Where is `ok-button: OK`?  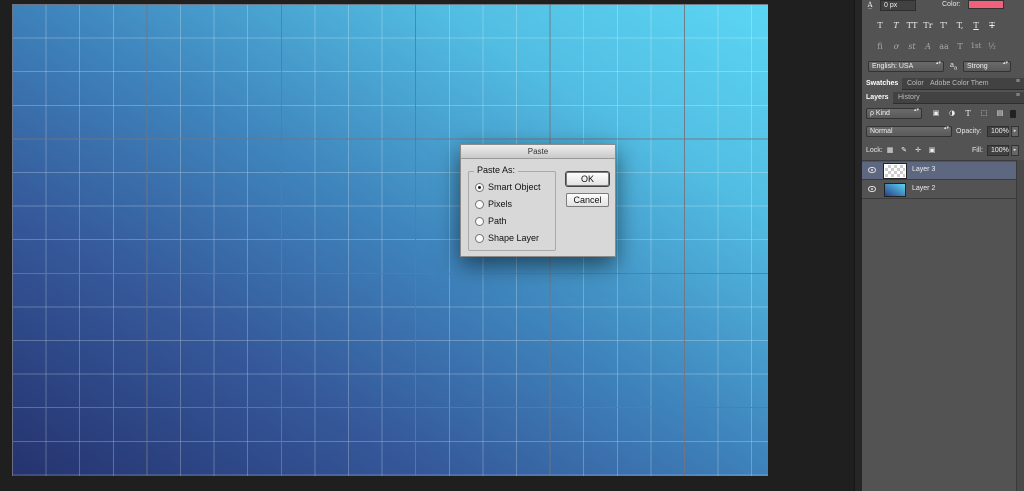
ok-button: OK is located at coordinates (587, 179).